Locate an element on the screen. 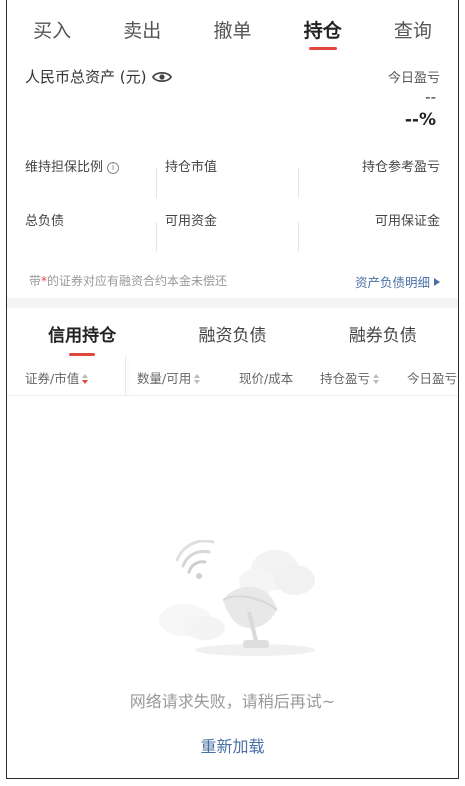 The image size is (465, 786). col-position-pl: 持仓盈亏 is located at coordinates (350, 377).